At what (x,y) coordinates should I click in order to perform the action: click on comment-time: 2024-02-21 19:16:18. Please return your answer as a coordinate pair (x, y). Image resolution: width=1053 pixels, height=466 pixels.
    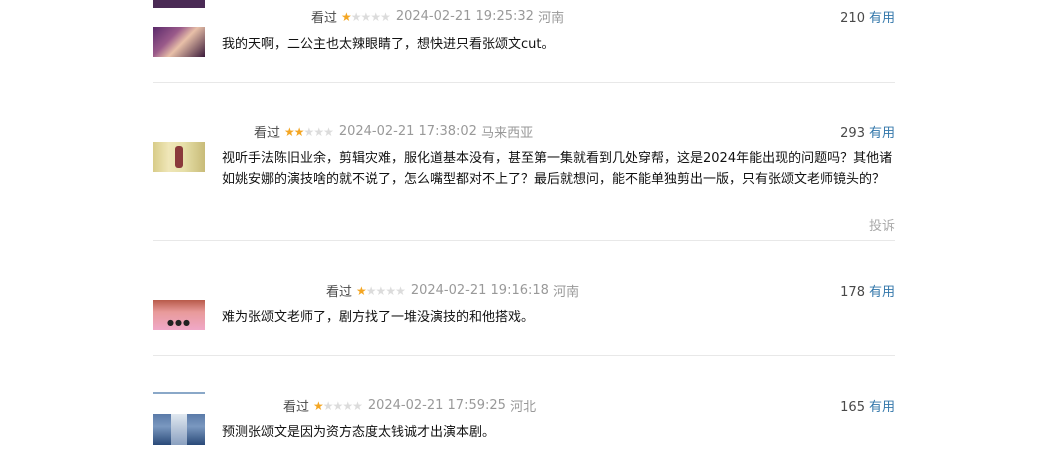
    Looking at the image, I should click on (479, 290).